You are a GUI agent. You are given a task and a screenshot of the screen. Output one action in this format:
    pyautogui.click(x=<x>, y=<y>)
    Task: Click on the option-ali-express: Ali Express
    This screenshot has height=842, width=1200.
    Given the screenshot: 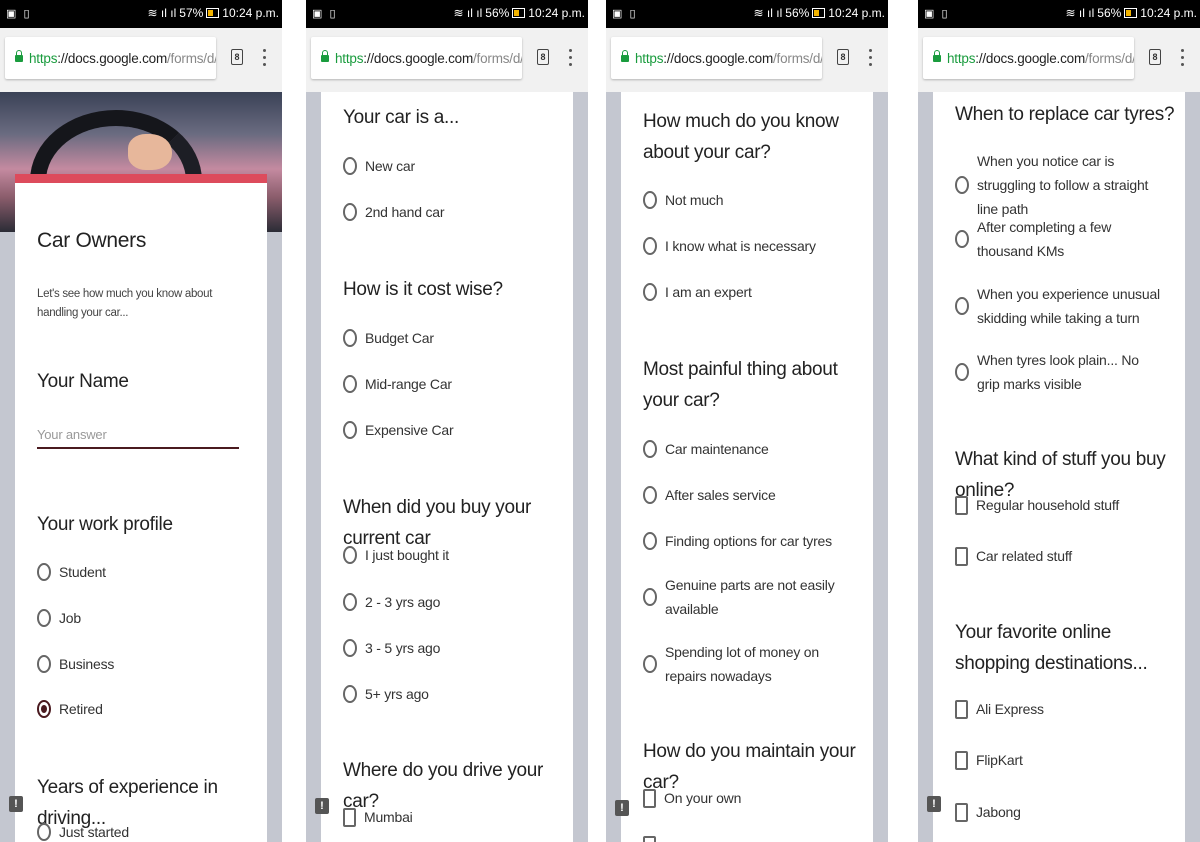 What is the action you would take?
    pyautogui.click(x=1058, y=709)
    